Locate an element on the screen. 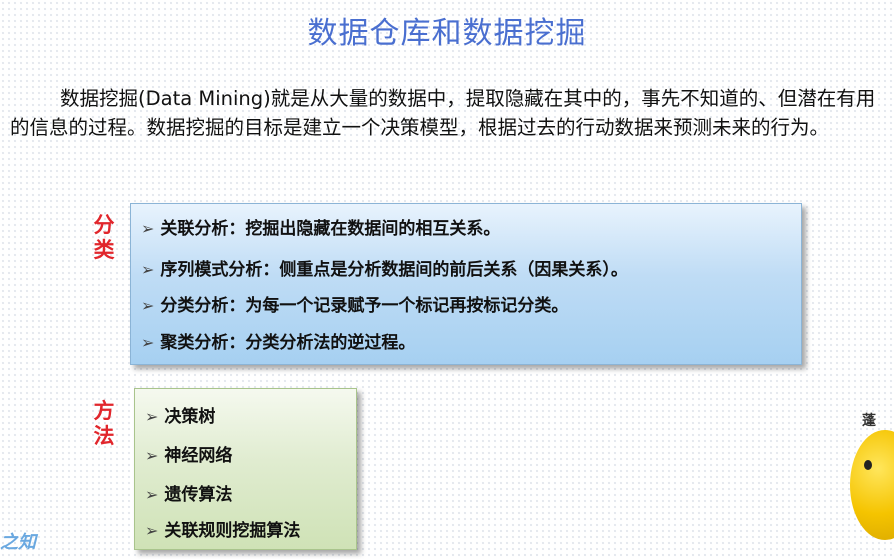 This screenshot has height=559, width=894. mascot-eye-icon is located at coordinates (868, 465).